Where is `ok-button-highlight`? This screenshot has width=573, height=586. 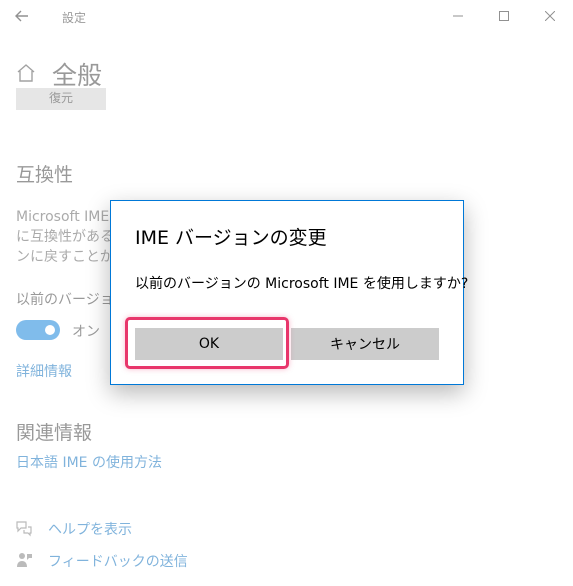 ok-button-highlight is located at coordinates (207, 343).